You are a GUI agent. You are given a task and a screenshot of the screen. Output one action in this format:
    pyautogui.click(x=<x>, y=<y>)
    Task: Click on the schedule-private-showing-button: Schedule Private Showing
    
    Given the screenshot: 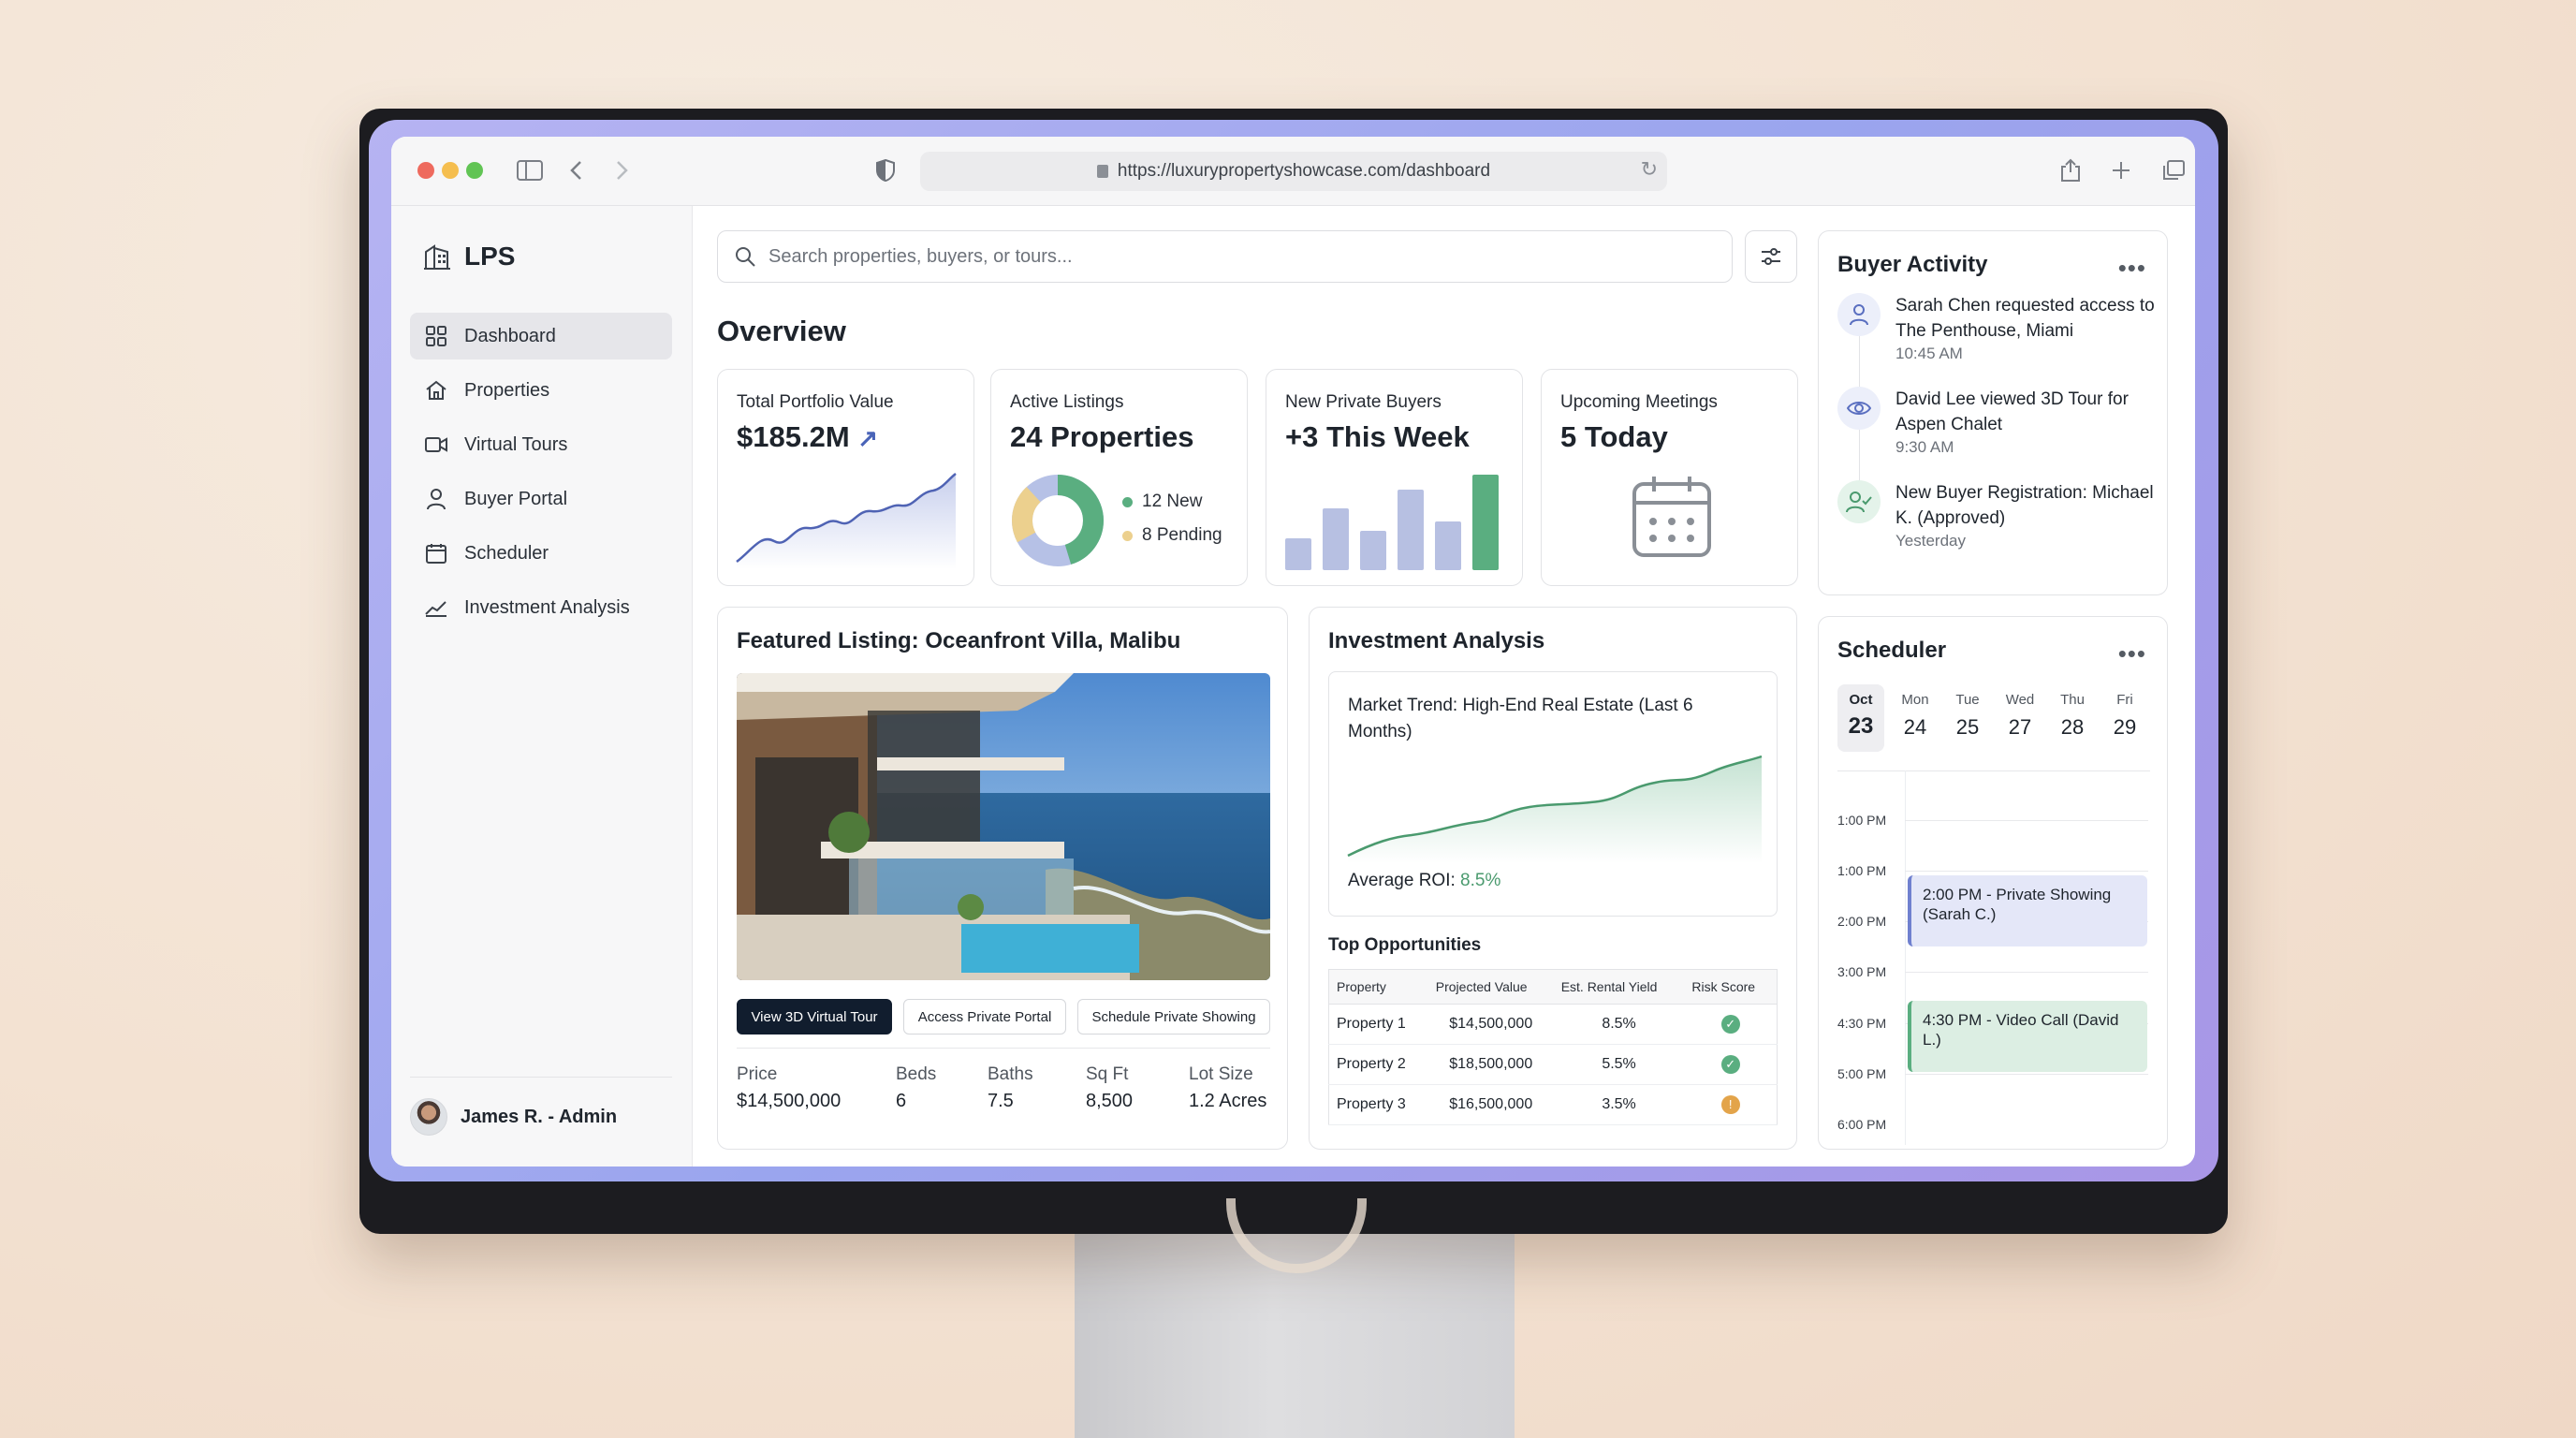 What is the action you would take?
    pyautogui.click(x=1173, y=1016)
    